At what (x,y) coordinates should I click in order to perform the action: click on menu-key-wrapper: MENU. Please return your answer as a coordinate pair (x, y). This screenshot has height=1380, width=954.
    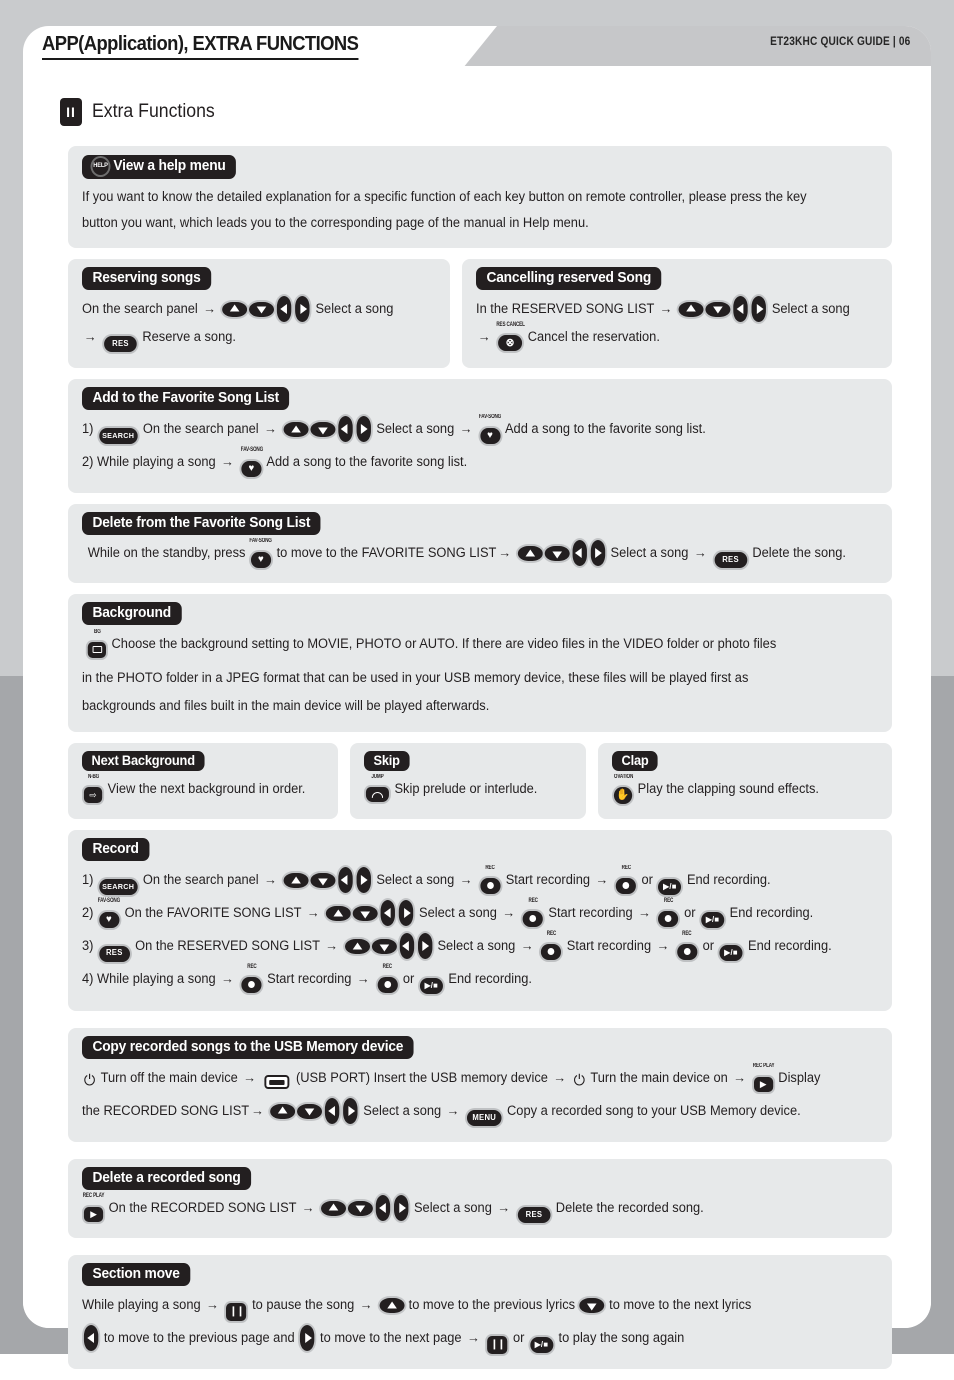
    Looking at the image, I should click on (484, 1116).